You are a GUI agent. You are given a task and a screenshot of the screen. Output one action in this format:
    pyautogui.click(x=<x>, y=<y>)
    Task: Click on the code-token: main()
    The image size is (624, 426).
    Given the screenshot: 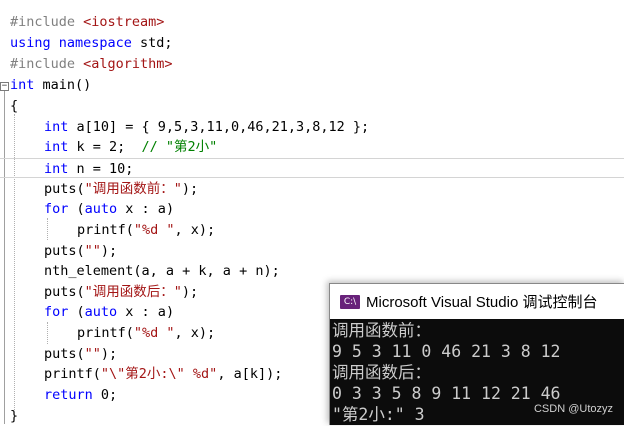 What is the action you would take?
    pyautogui.click(x=63, y=85)
    